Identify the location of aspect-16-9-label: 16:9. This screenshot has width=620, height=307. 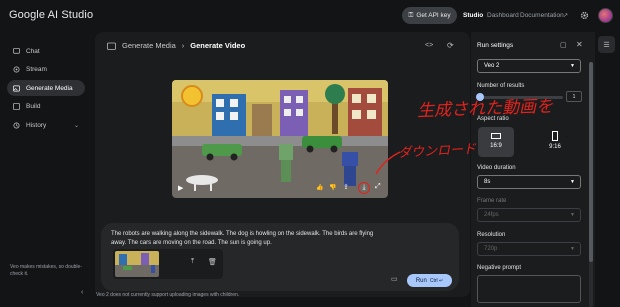
(496, 146).